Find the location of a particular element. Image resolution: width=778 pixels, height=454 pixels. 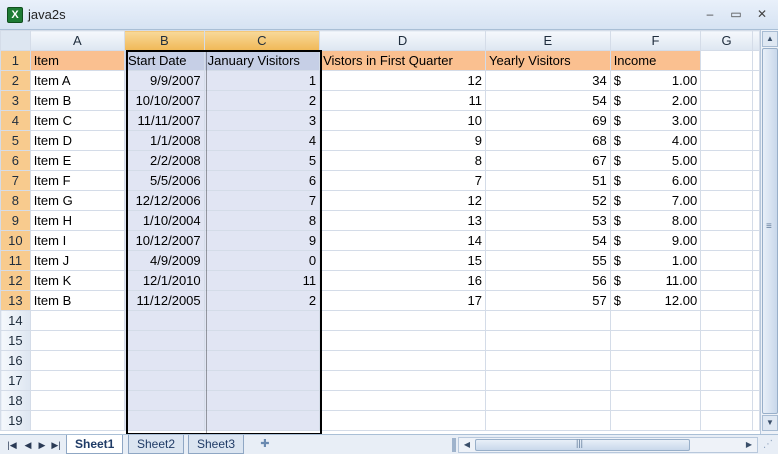

tab-sheet1: Sheet1 is located at coordinates (95, 444).